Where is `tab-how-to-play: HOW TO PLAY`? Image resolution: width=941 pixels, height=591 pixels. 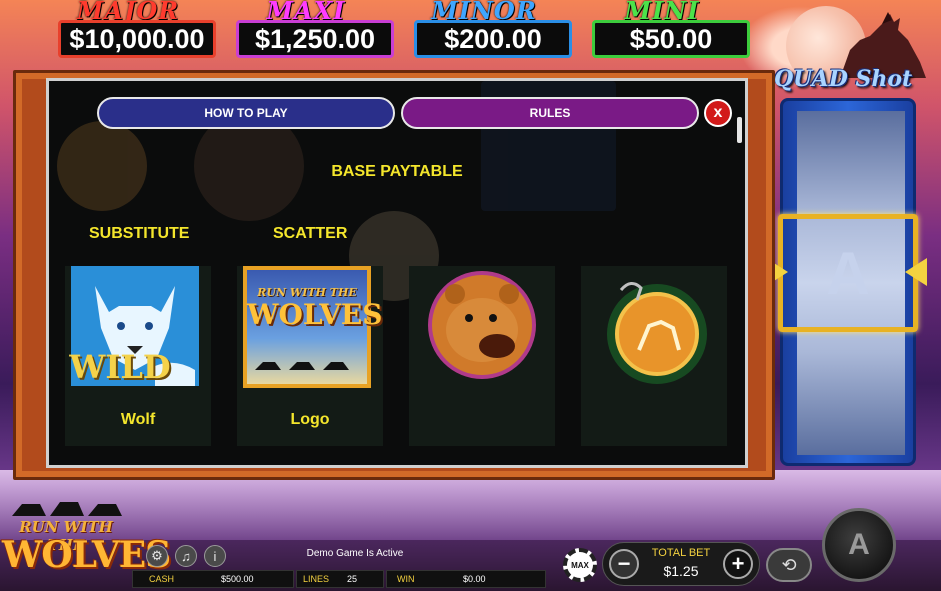 tab-how-to-play: HOW TO PLAY is located at coordinates (246, 113).